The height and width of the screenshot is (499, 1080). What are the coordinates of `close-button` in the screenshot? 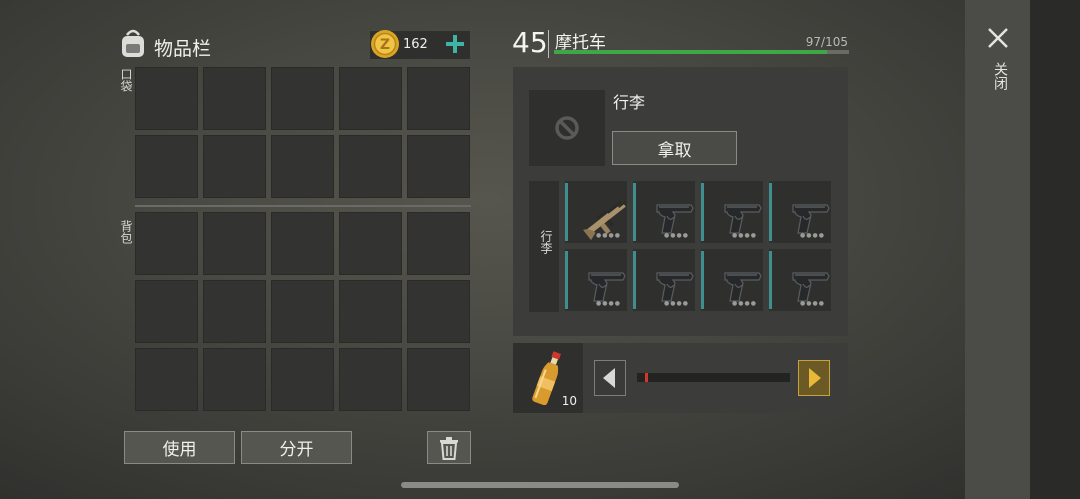 It's located at (998, 38).